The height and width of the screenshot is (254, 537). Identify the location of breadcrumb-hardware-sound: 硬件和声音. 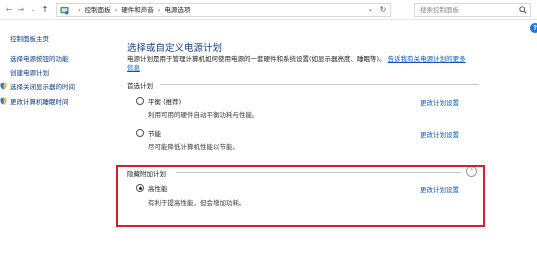
(137, 10).